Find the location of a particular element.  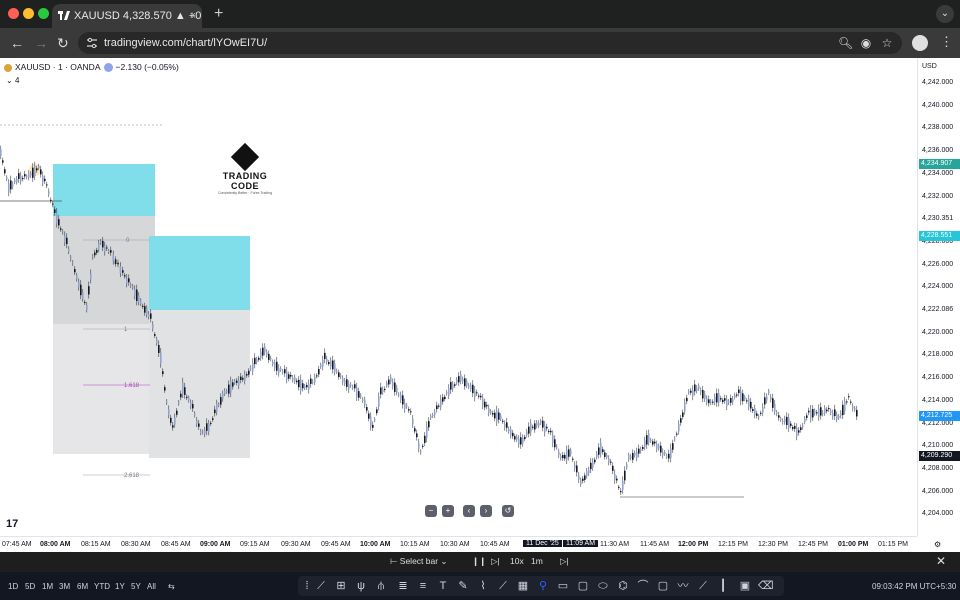

bookmark-star-icon: ☆ is located at coordinates (887, 43).